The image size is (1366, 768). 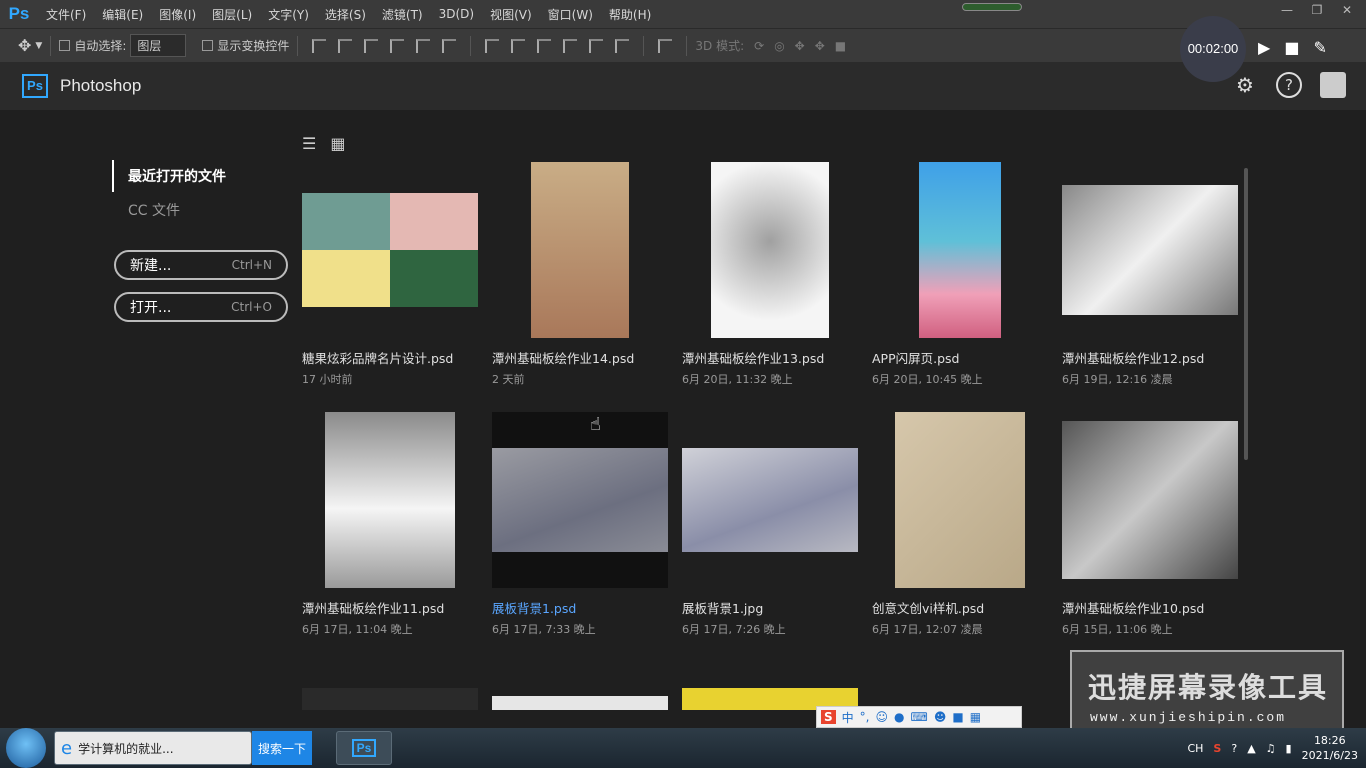 What do you see at coordinates (630, 14) in the screenshot?
I see `menu-help: 帮助(H)` at bounding box center [630, 14].